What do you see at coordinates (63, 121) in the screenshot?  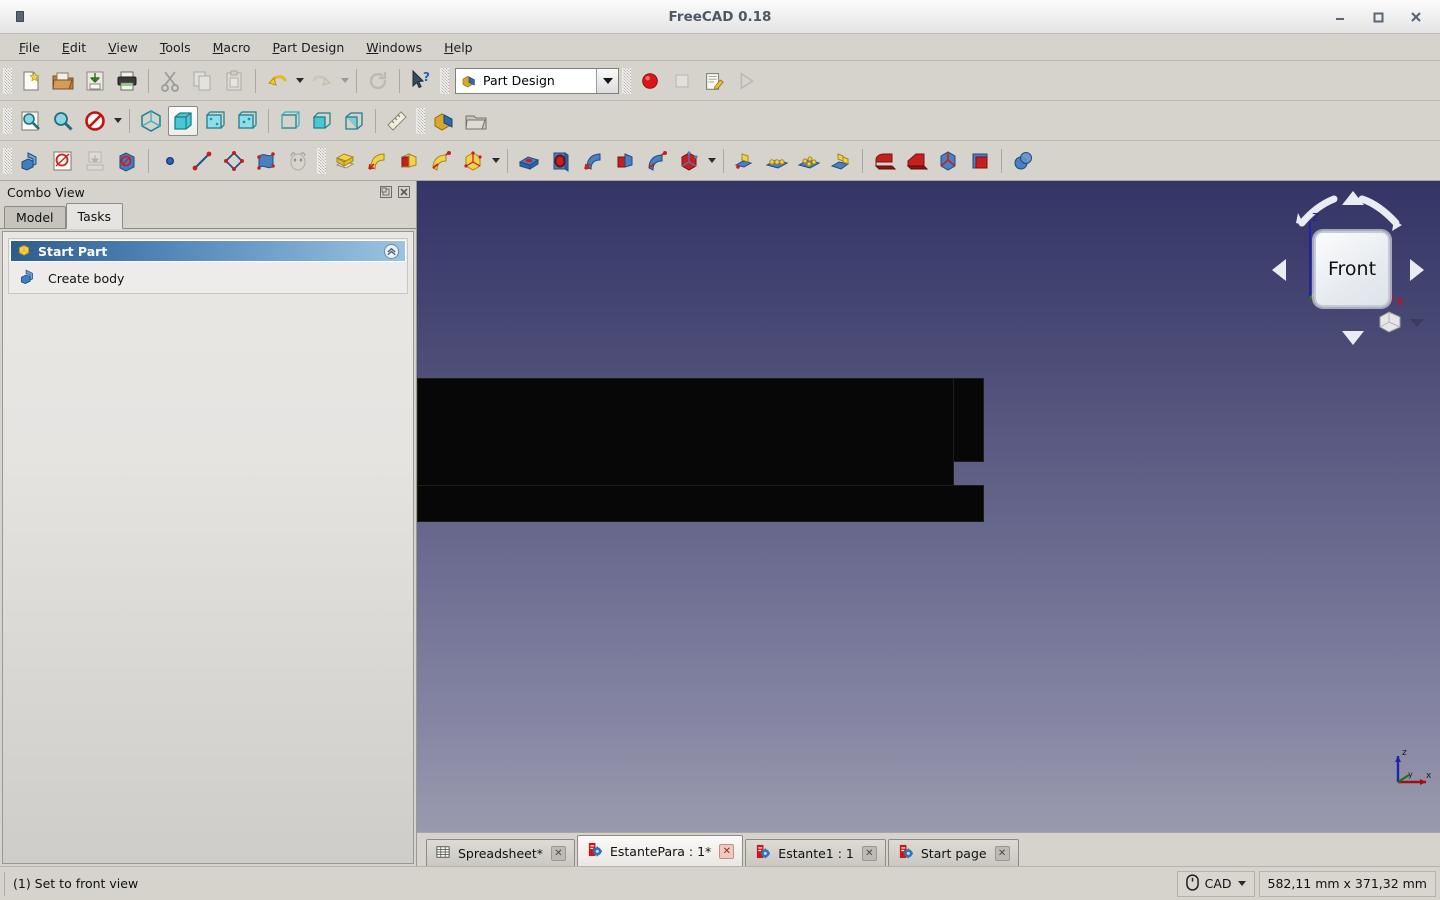 I see `fit-selection-icon` at bounding box center [63, 121].